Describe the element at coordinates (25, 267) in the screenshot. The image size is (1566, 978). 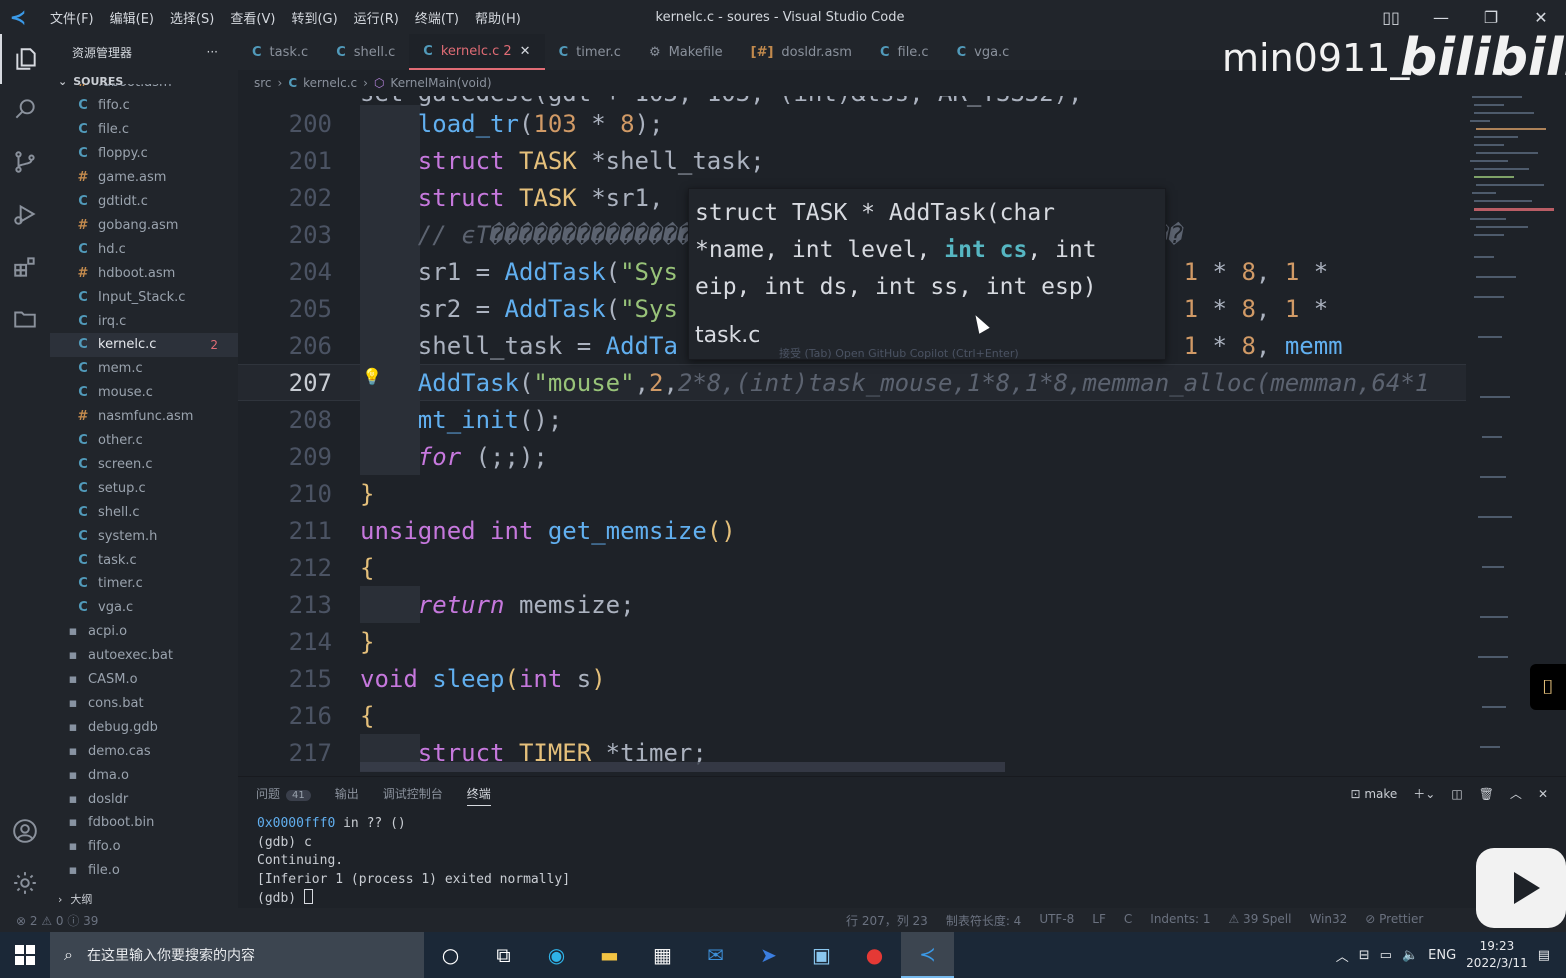
I see `extensions-icon` at that location.